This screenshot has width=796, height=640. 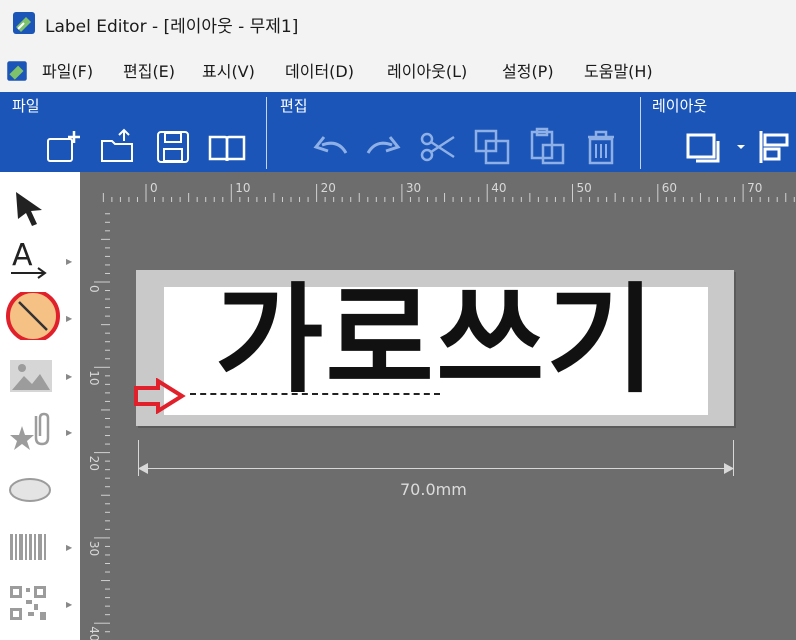 What do you see at coordinates (433, 489) in the screenshot?
I see `label-width-text: 70.0mm` at bounding box center [433, 489].